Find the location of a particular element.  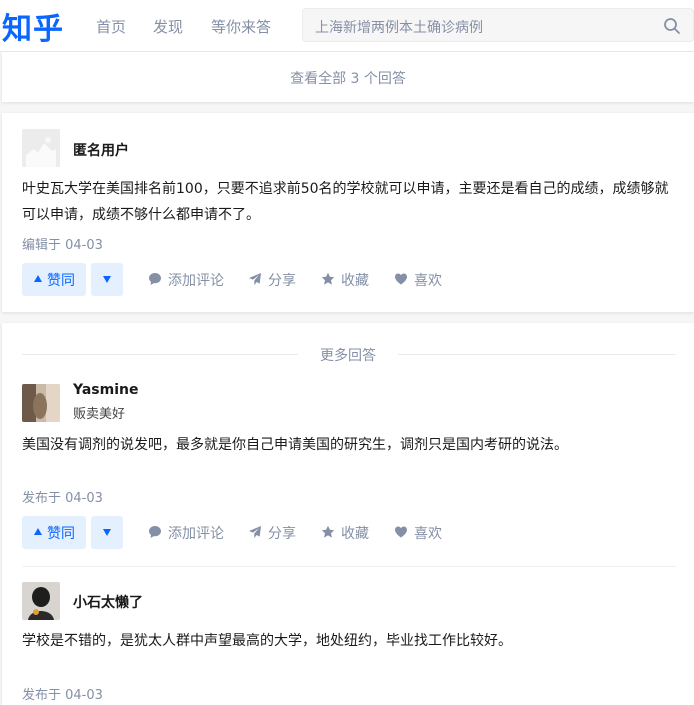

anonymous-avatar-icon is located at coordinates (41, 148).